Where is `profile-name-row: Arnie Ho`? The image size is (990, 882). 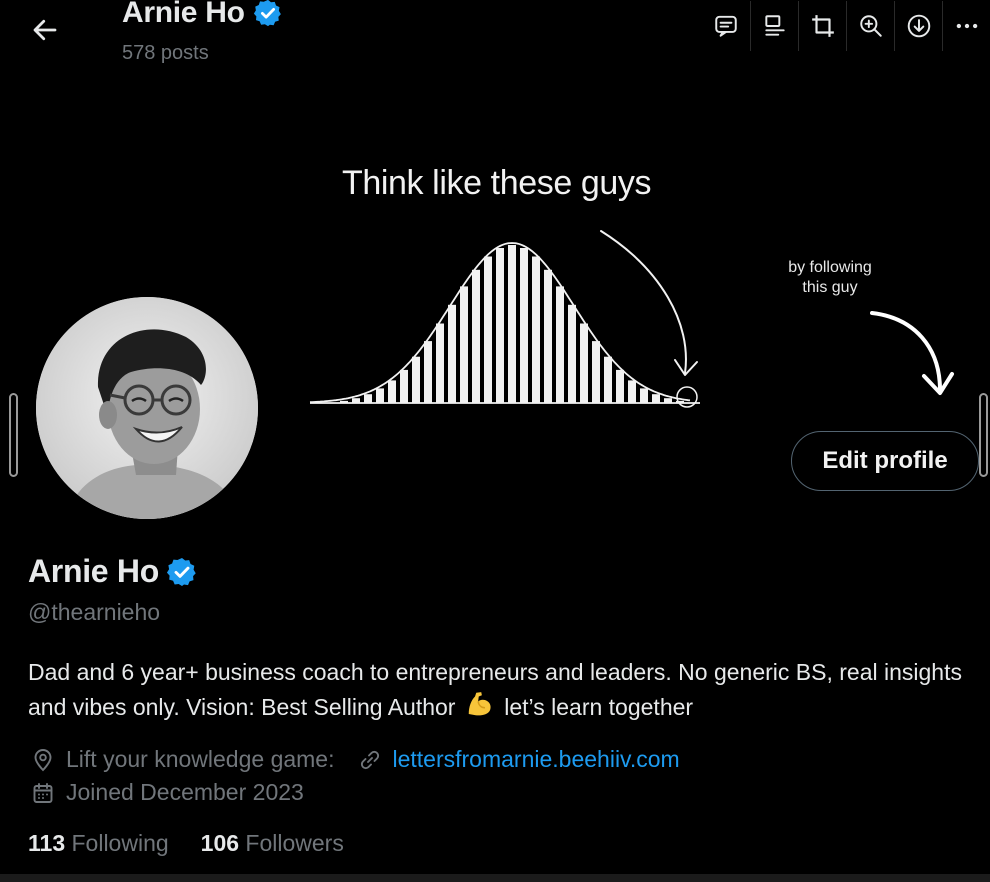
profile-name-row: Arnie Ho is located at coordinates (113, 571).